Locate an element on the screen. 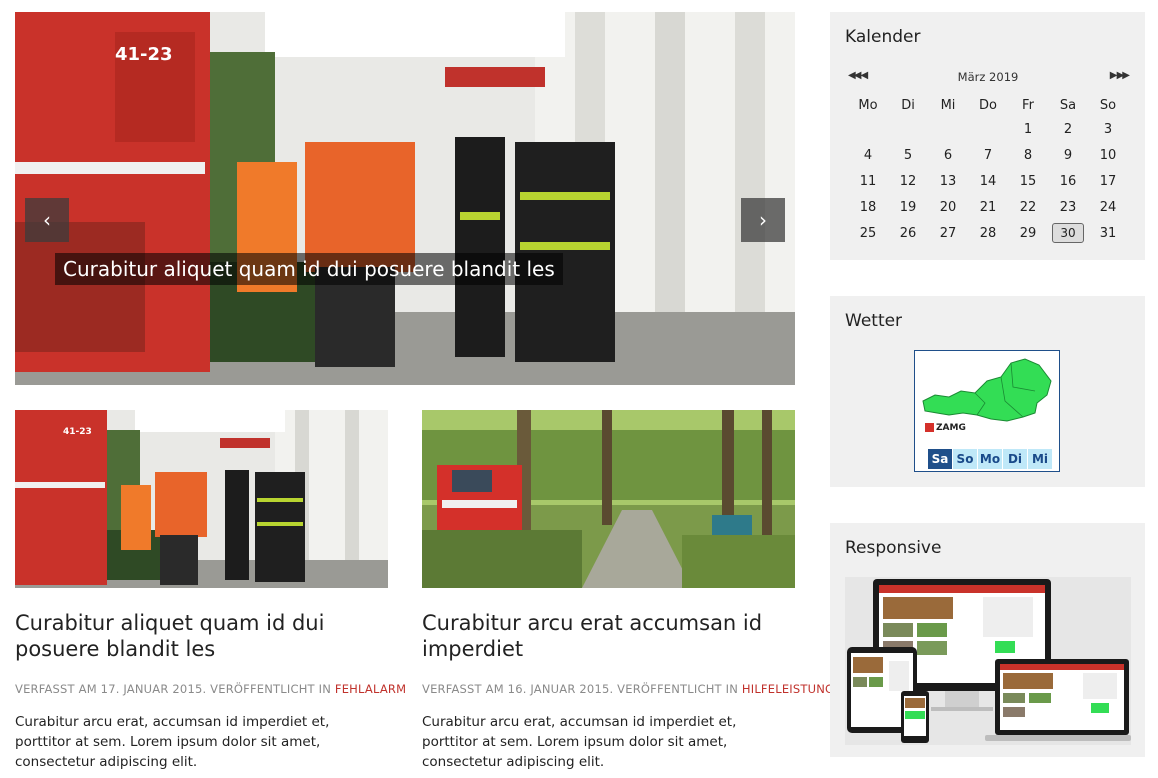 The height and width of the screenshot is (778, 1158). weather-map: ZAMG Sa So Mo Di Mi is located at coordinates (987, 411).